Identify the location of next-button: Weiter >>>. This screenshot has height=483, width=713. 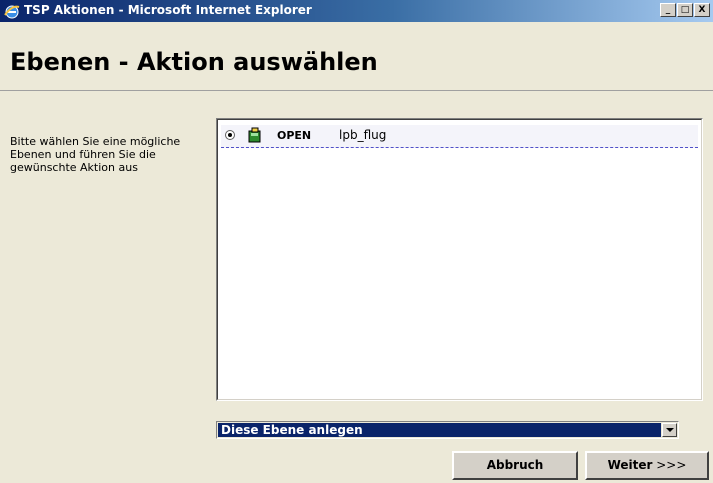
(647, 465).